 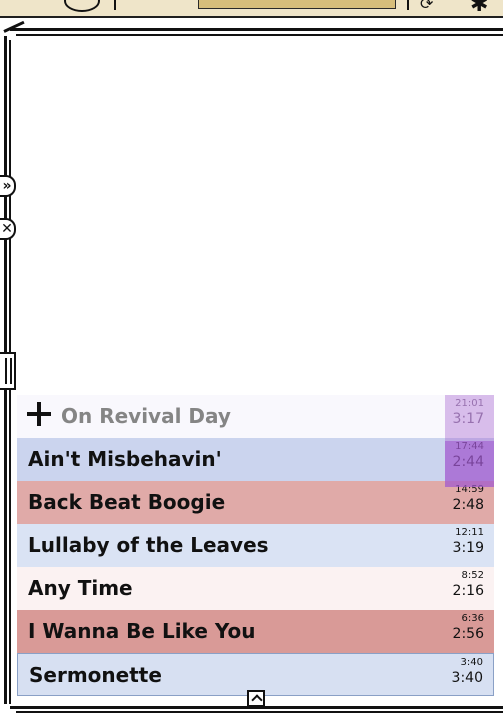 What do you see at coordinates (471, 662) in the screenshot?
I see `track-start-time: 3:40` at bounding box center [471, 662].